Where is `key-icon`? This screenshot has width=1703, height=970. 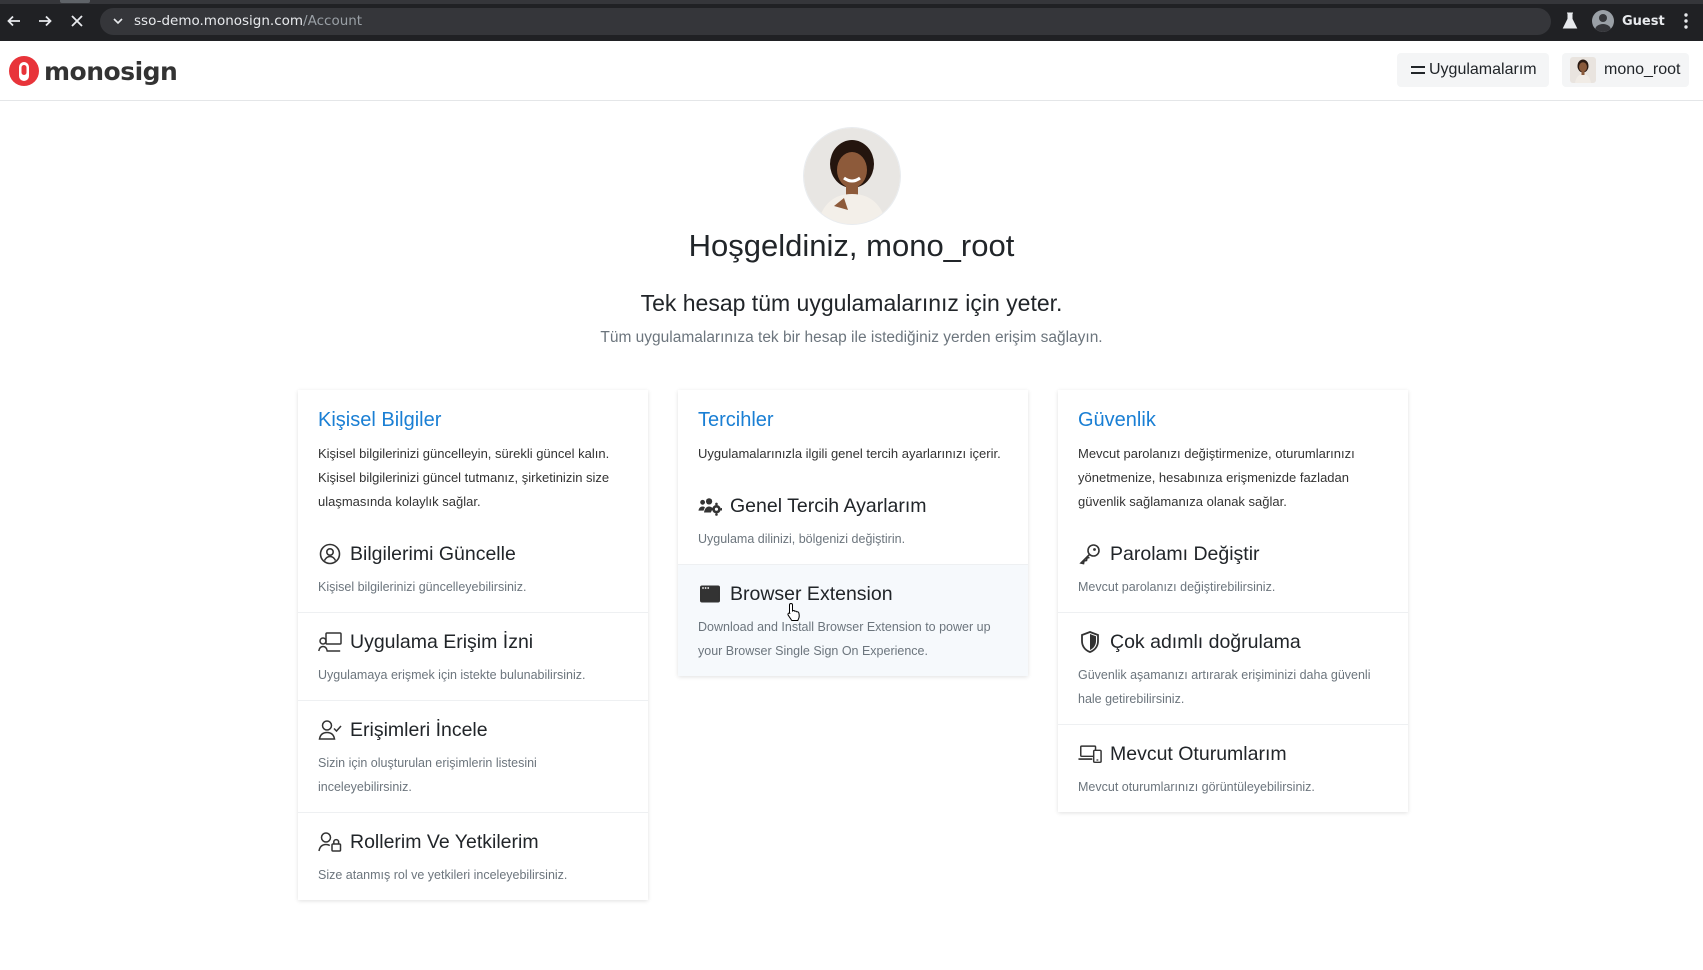 key-icon is located at coordinates (1090, 554).